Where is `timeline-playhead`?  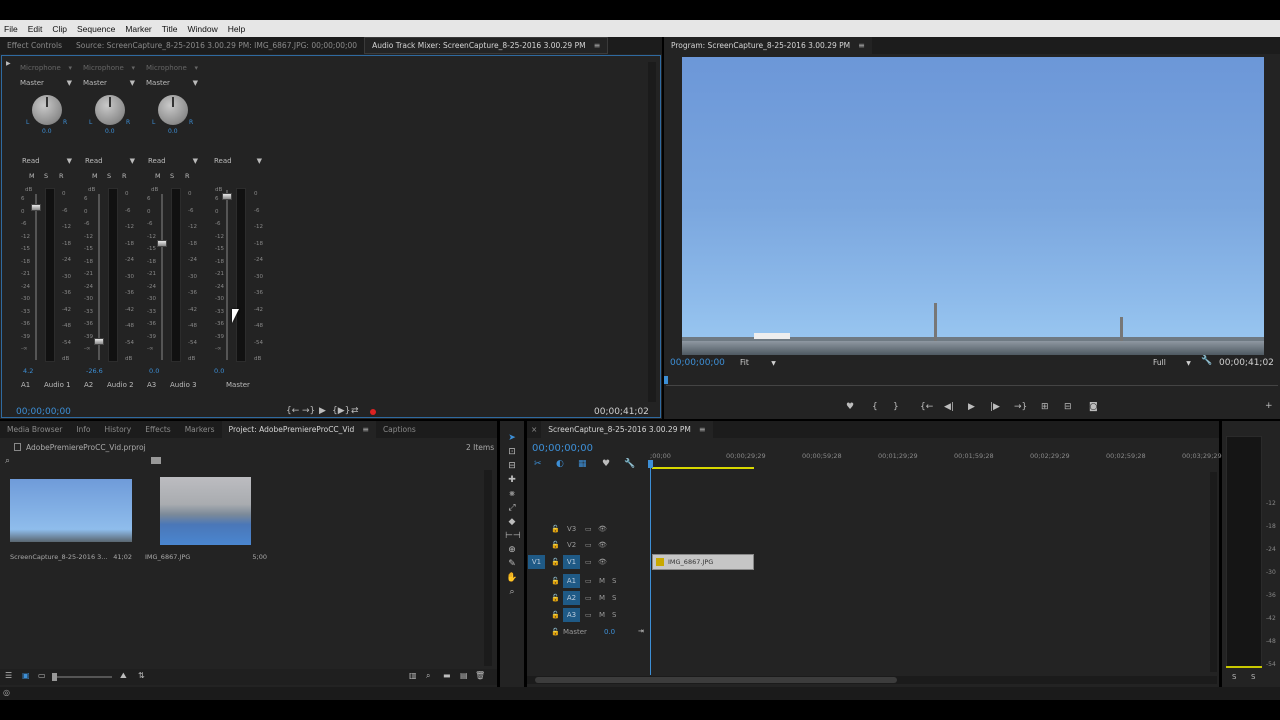
timeline-playhead is located at coordinates (650, 567).